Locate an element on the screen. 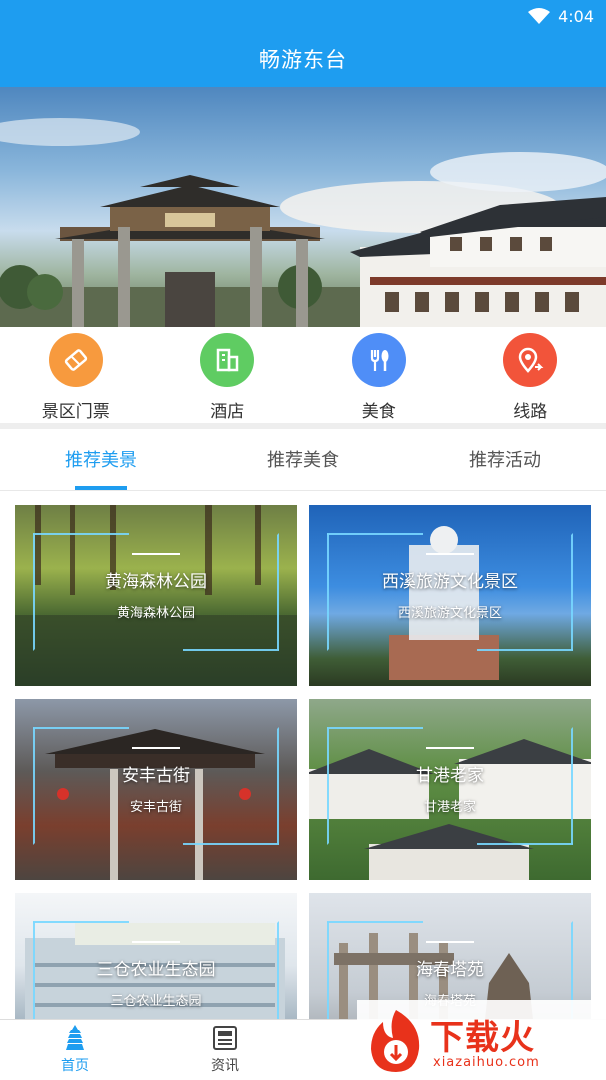 The image size is (606, 1080). scenery-card: 甘港老家 甘港老家 is located at coordinates (450, 789).